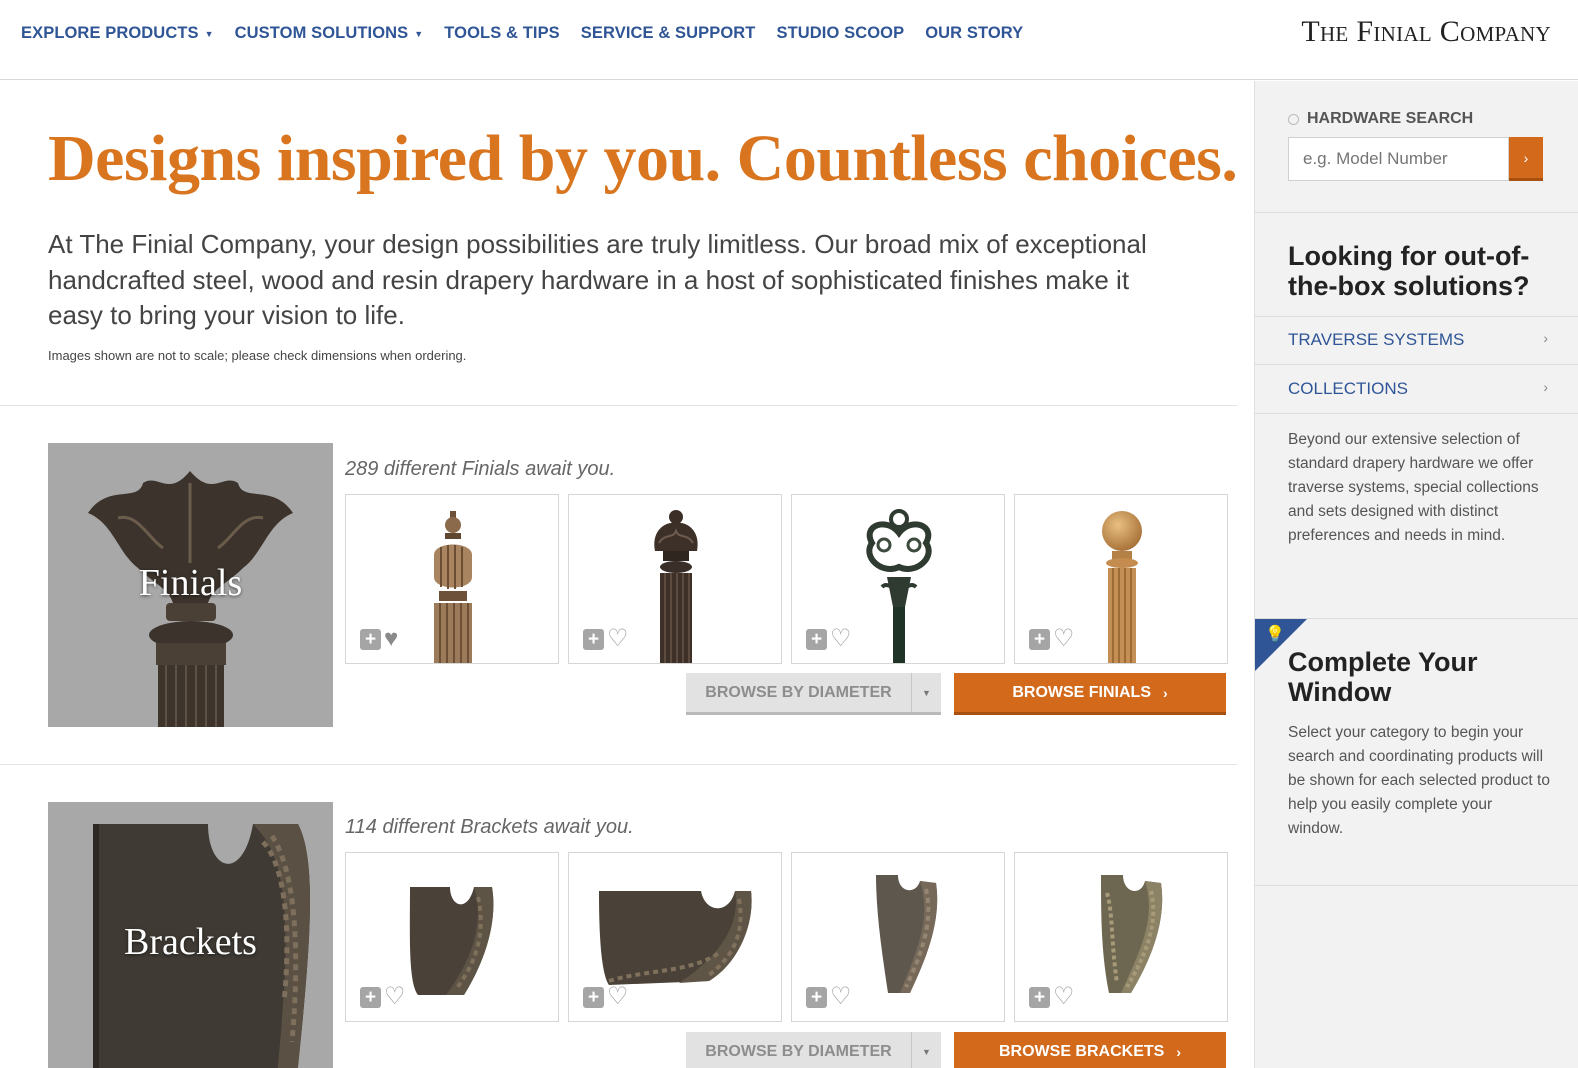 The height and width of the screenshot is (1068, 1578). I want to click on nav-custom-solutions: CUSTOM SOLUTIONS ▼, so click(329, 33).